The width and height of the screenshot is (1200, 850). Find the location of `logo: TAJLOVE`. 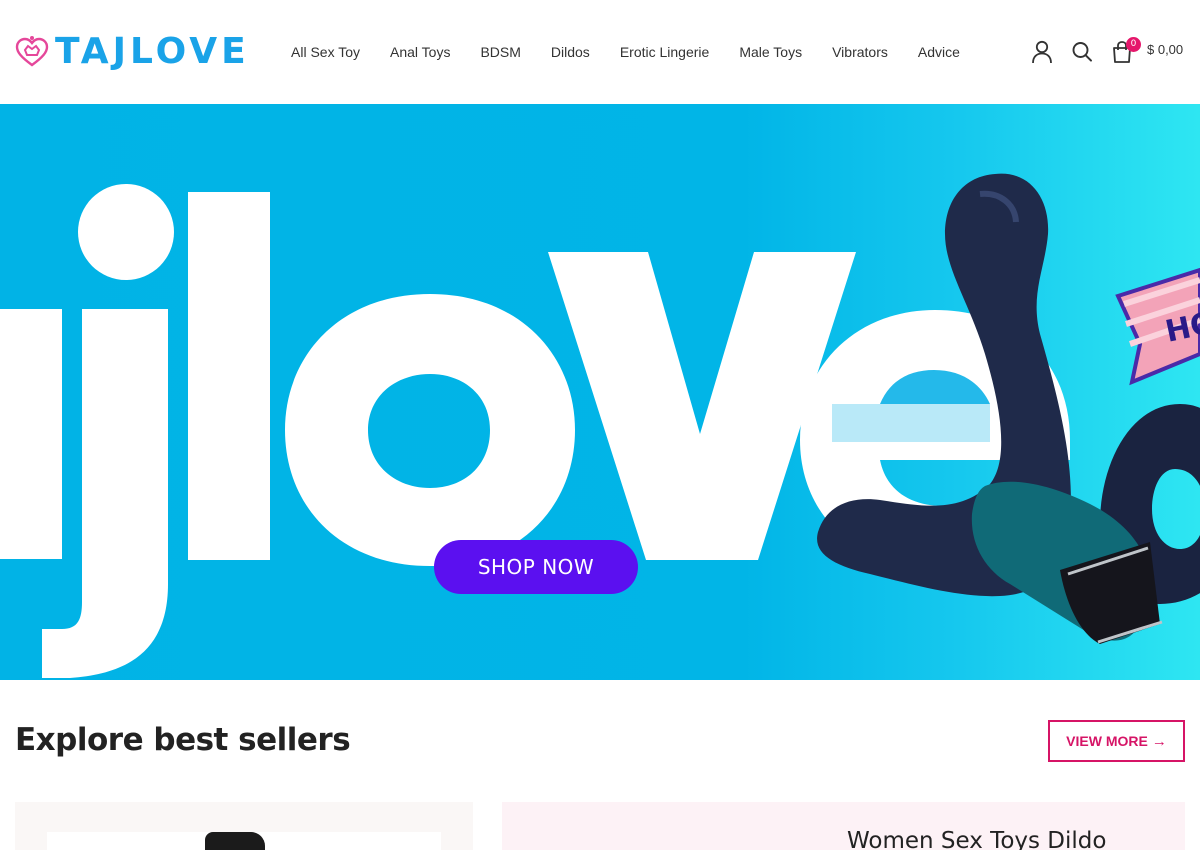

logo: TAJLOVE is located at coordinates (132, 52).